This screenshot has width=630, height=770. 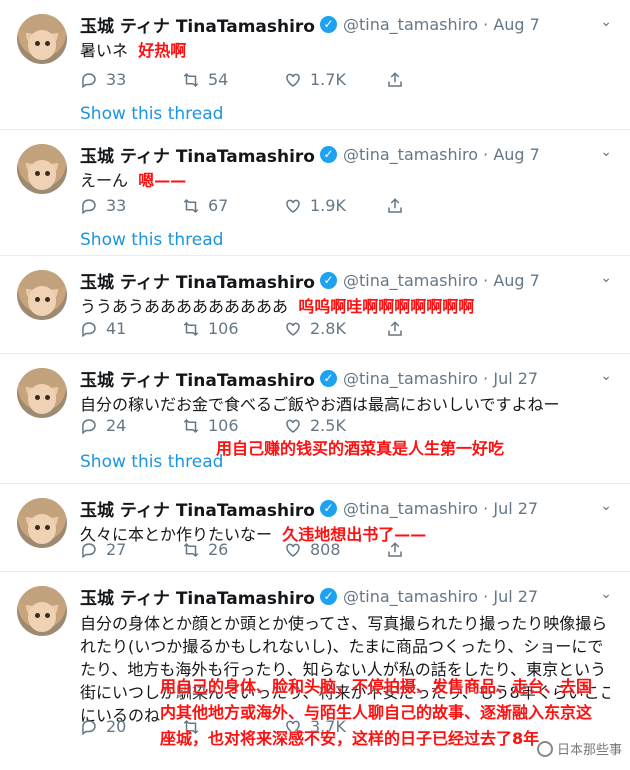 What do you see at coordinates (395, 549) in the screenshot?
I see `share-icon` at bounding box center [395, 549].